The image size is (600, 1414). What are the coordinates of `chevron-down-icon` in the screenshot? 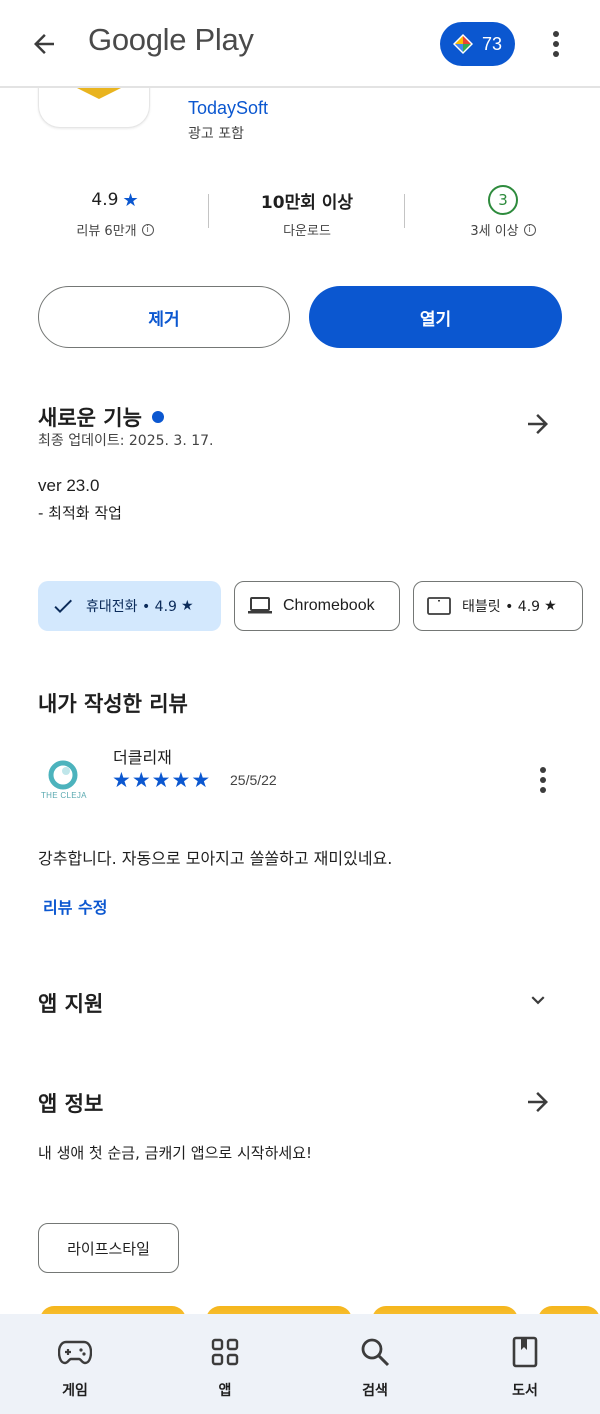 It's located at (538, 1000).